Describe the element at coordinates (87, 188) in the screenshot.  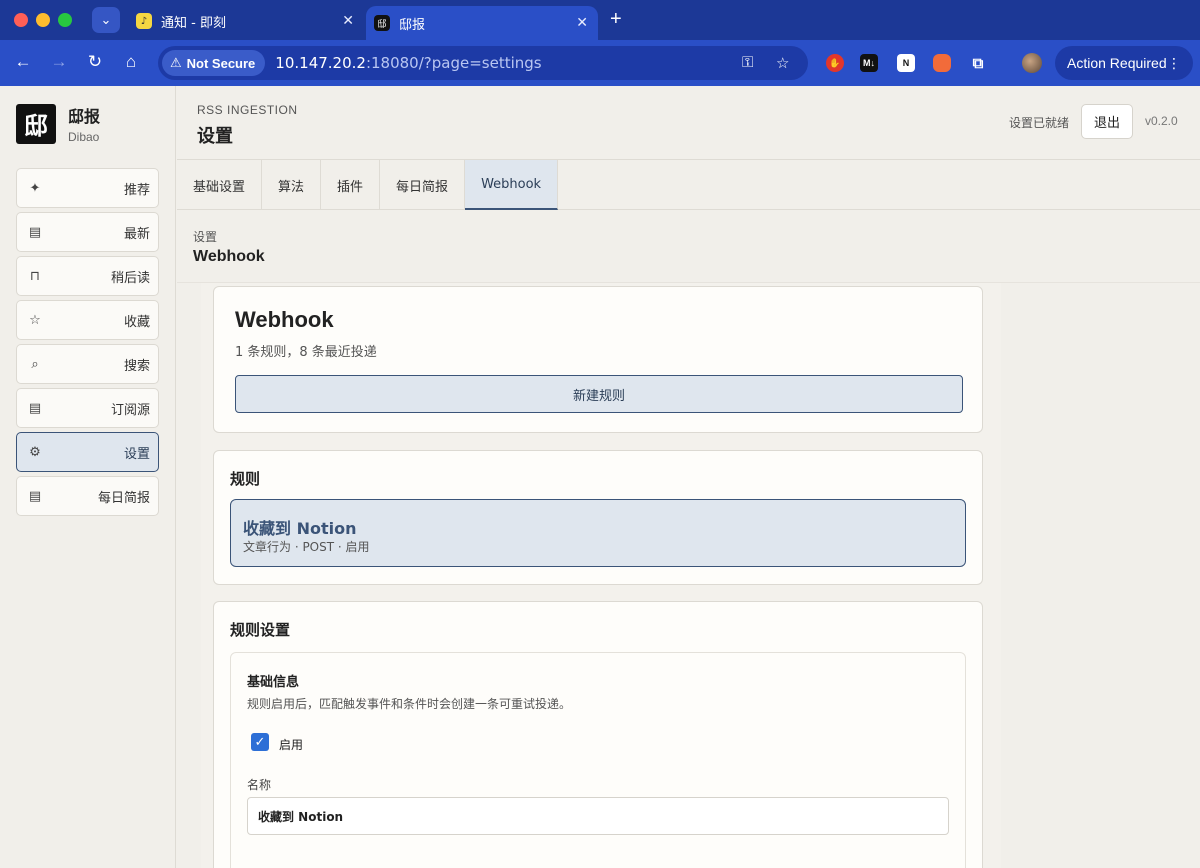
I see `sidebar-item-recommend: ✦ 推荐` at that location.